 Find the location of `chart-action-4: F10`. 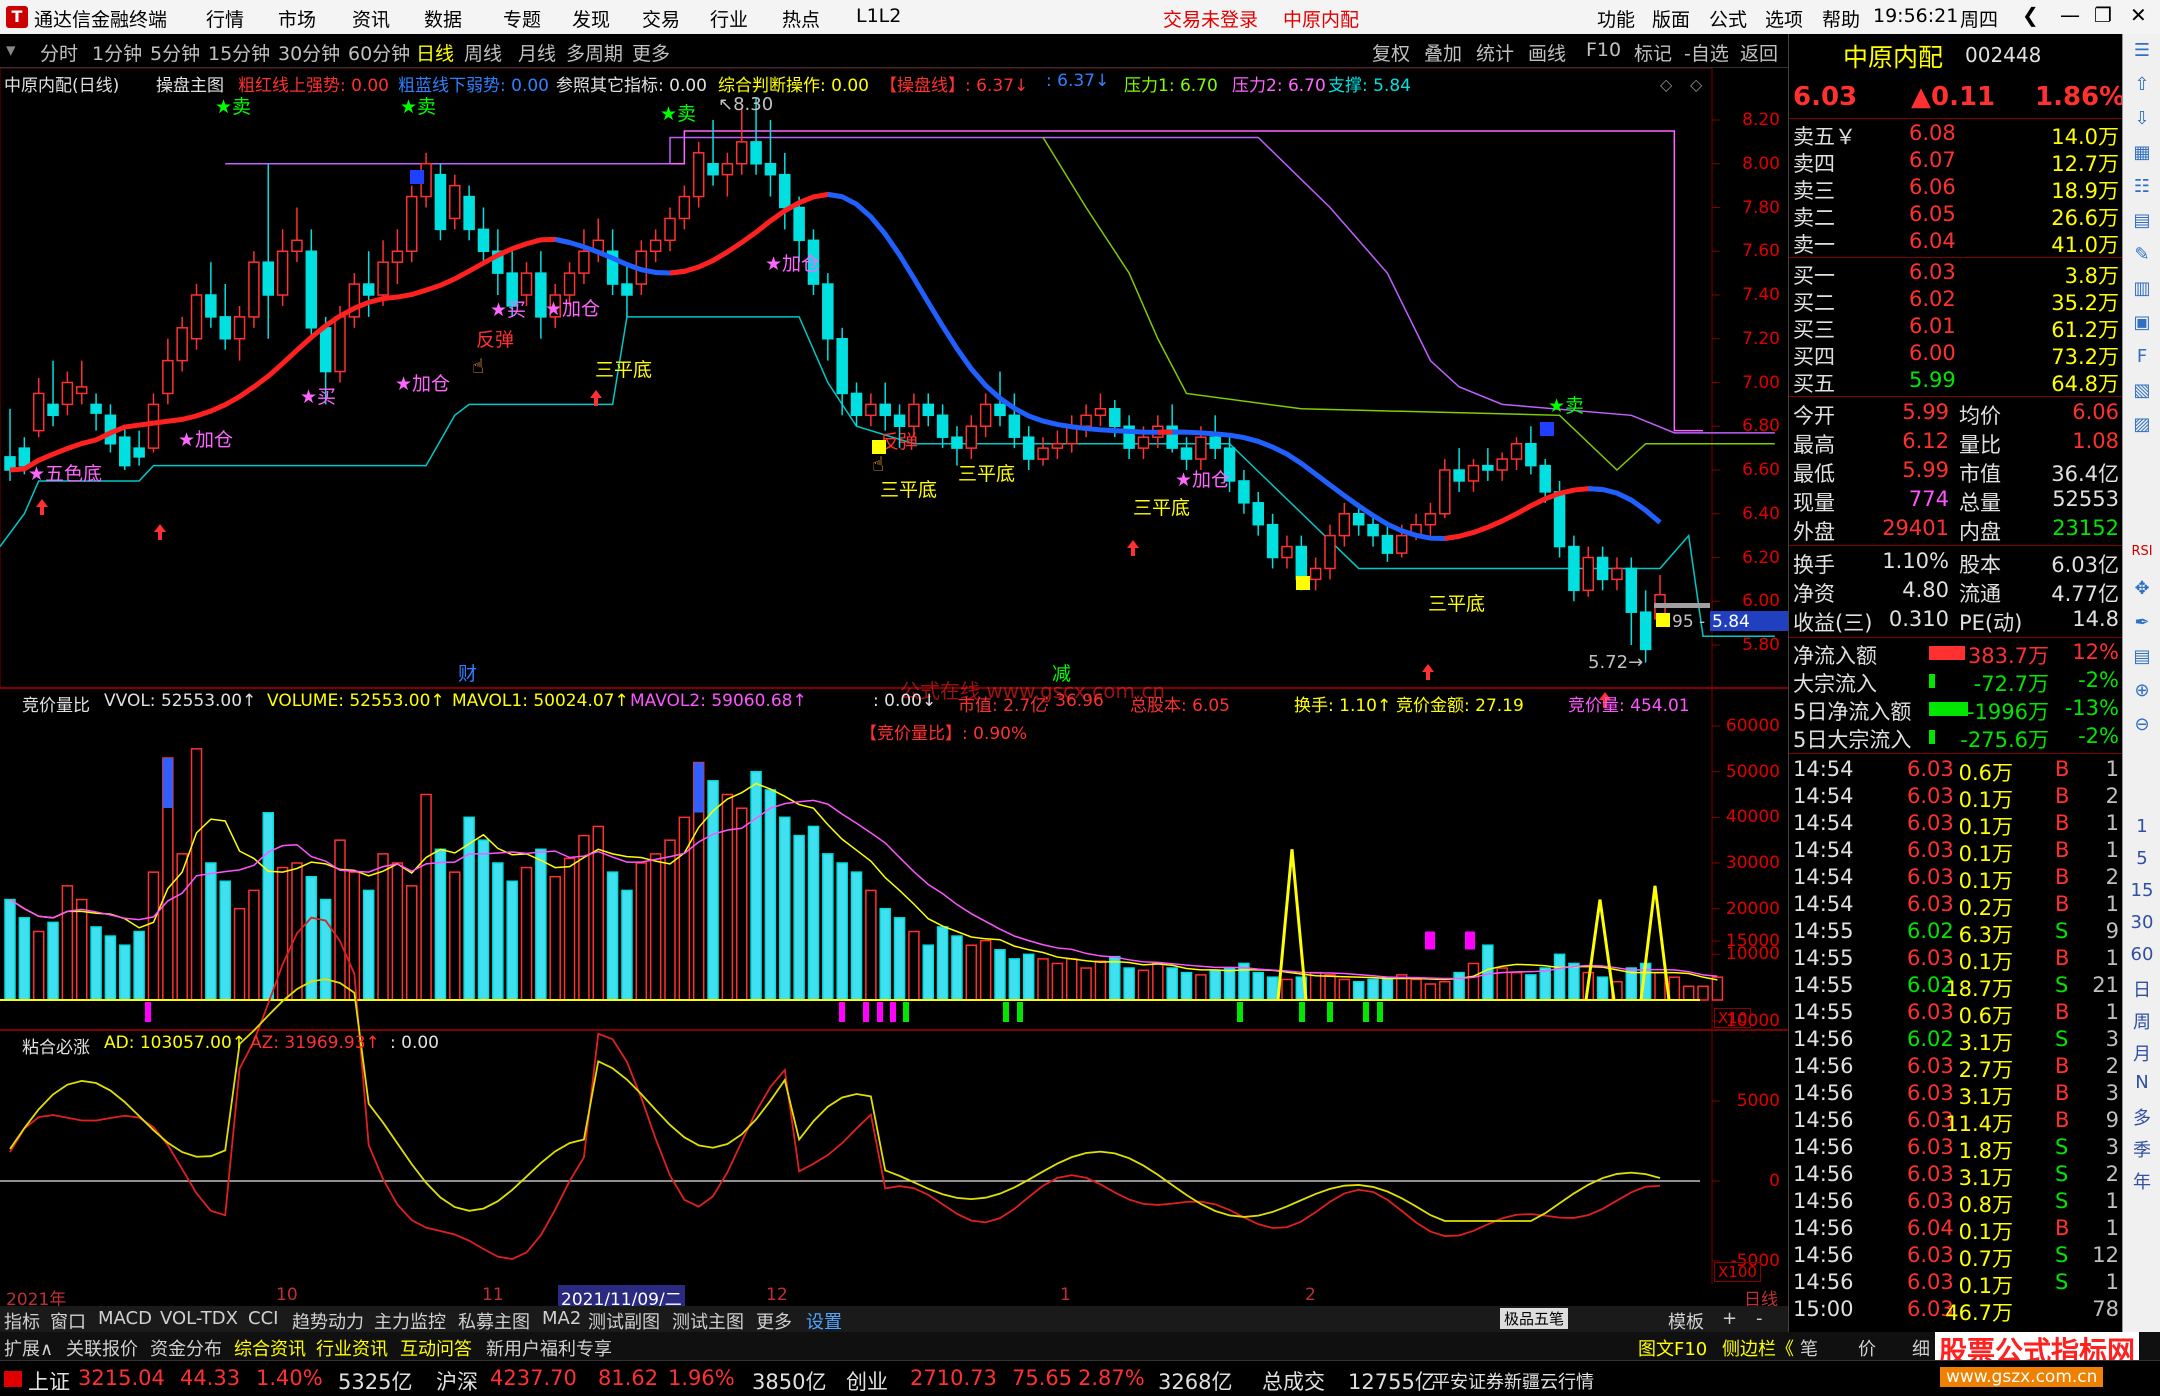

chart-action-4: F10 is located at coordinates (1603, 50).